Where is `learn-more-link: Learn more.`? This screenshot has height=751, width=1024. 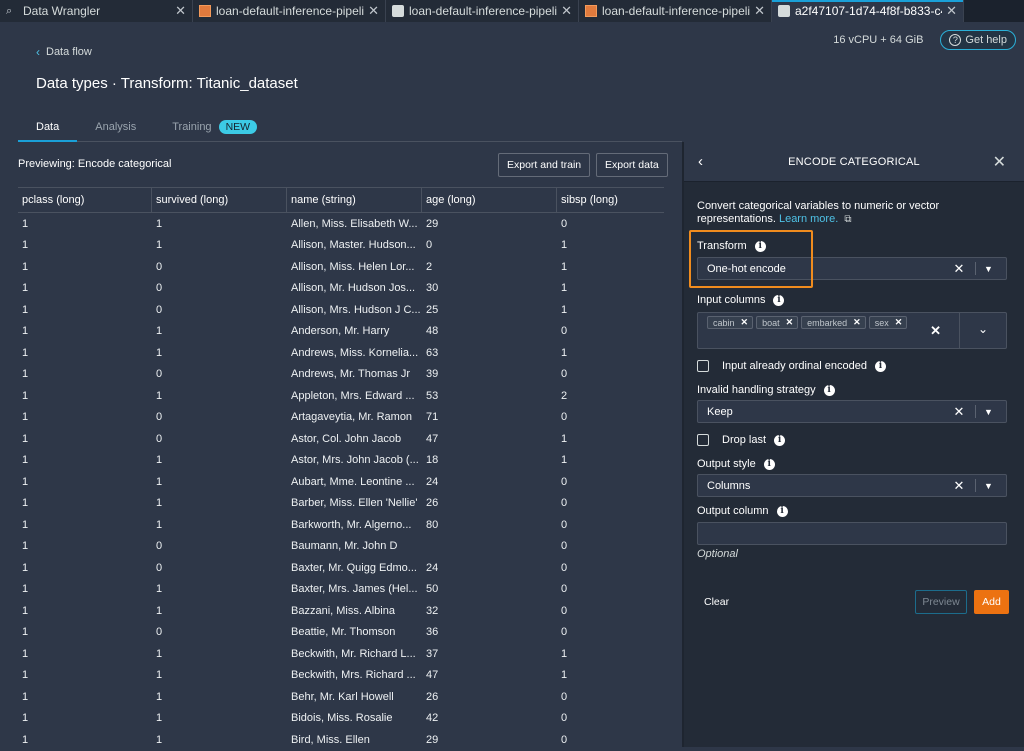 learn-more-link: Learn more. is located at coordinates (808, 219).